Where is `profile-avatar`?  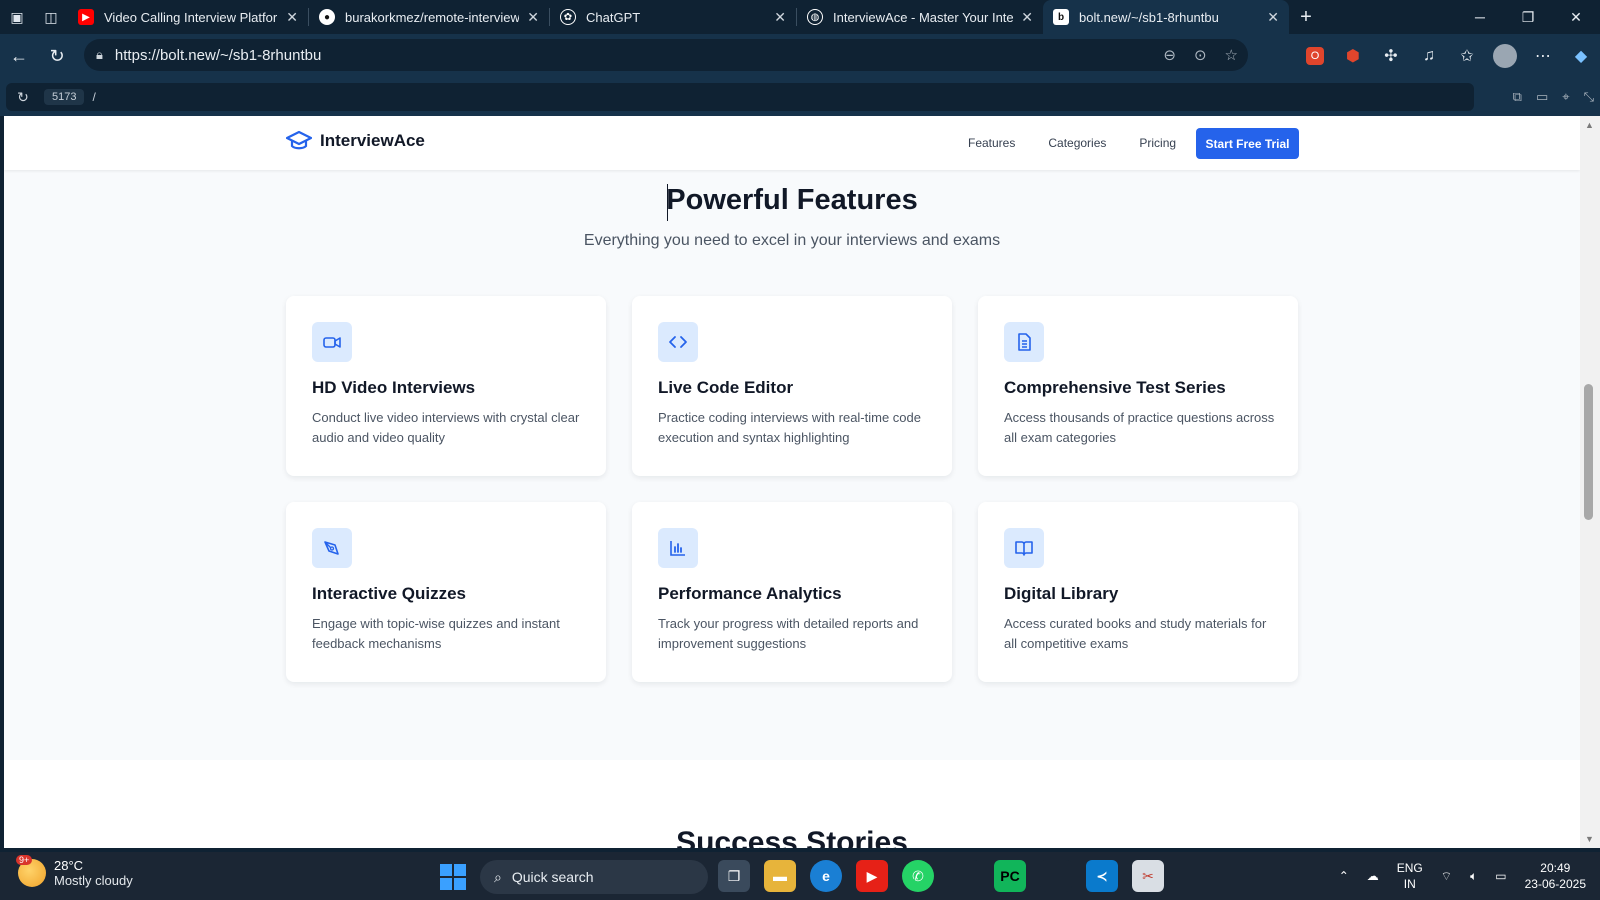
profile-avatar is located at coordinates (1505, 56).